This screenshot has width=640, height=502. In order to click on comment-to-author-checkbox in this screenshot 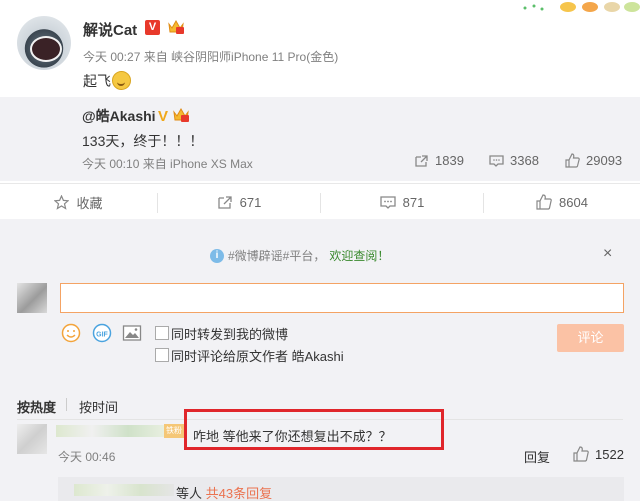, I will do `click(162, 355)`.